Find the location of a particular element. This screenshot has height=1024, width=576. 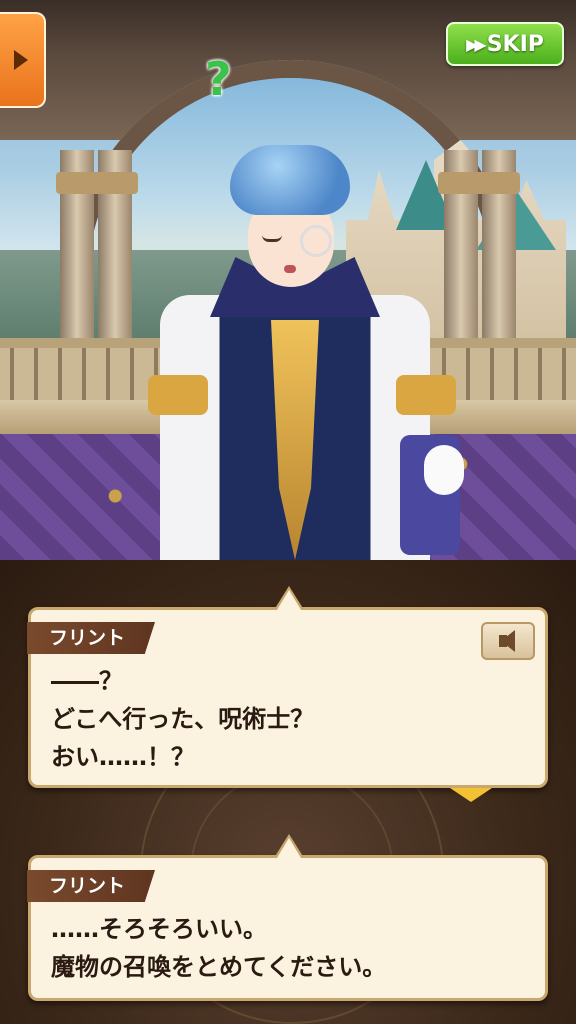

question-emote: ? is located at coordinates (218, 79).